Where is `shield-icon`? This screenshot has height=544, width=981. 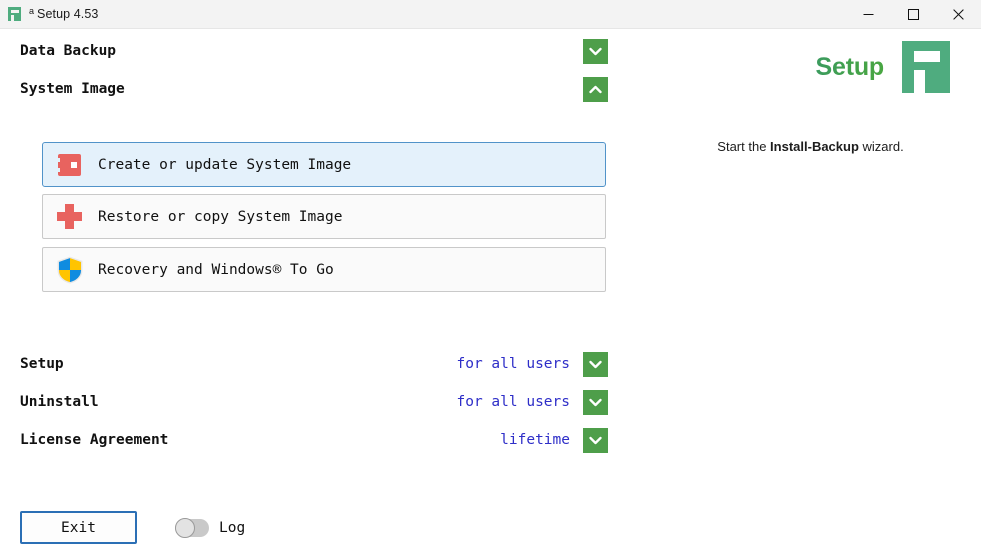
shield-icon is located at coordinates (70, 270).